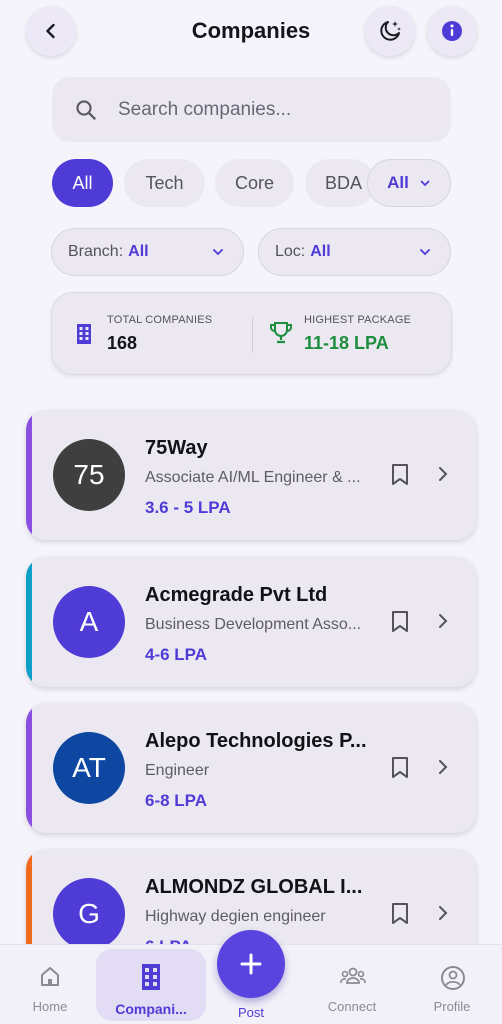 This screenshot has height=1024, width=502. I want to click on nav-connect: Connect, so click(352, 984).